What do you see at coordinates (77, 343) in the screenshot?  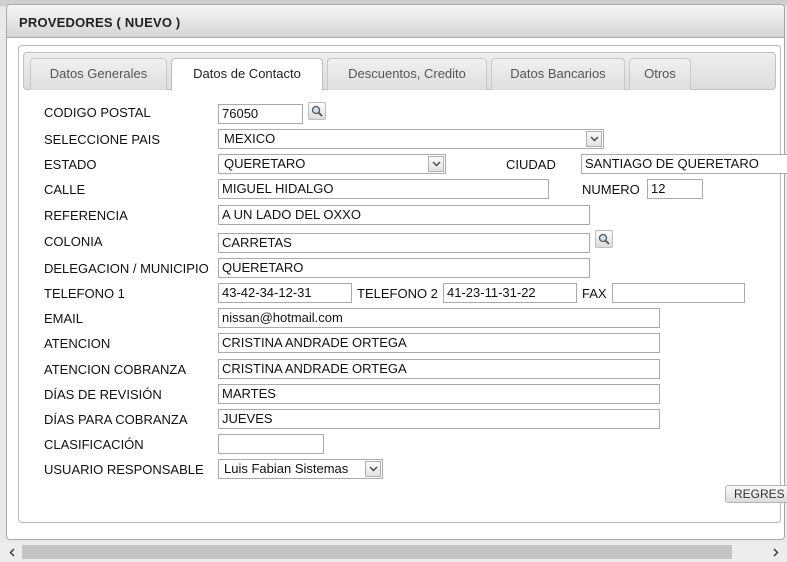 I see `label-atencion: ATENCION` at bounding box center [77, 343].